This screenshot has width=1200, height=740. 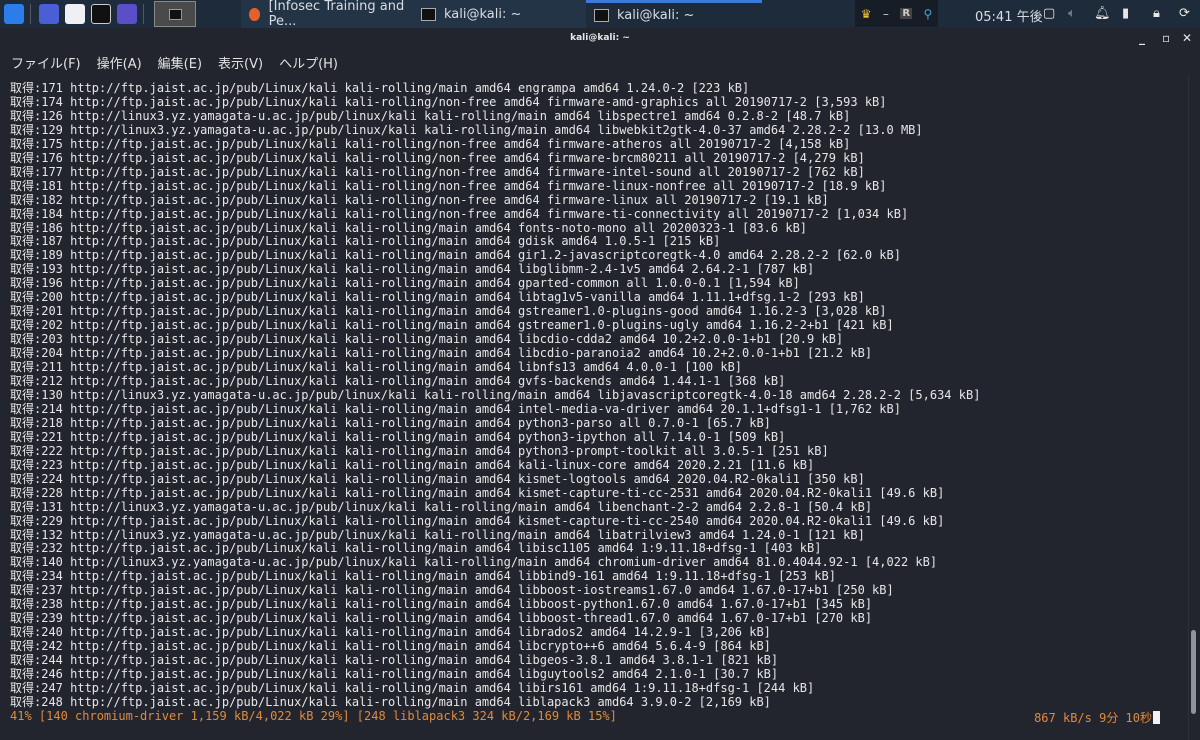 I want to click on network-tray-icon: ⚲, so click(x=927, y=14).